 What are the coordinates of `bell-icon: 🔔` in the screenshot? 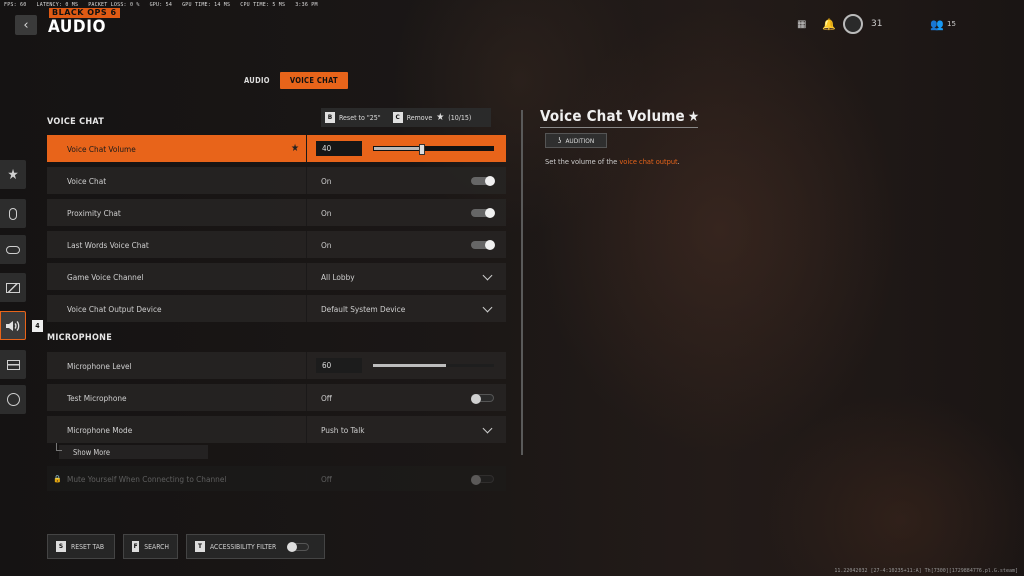 It's located at (829, 24).